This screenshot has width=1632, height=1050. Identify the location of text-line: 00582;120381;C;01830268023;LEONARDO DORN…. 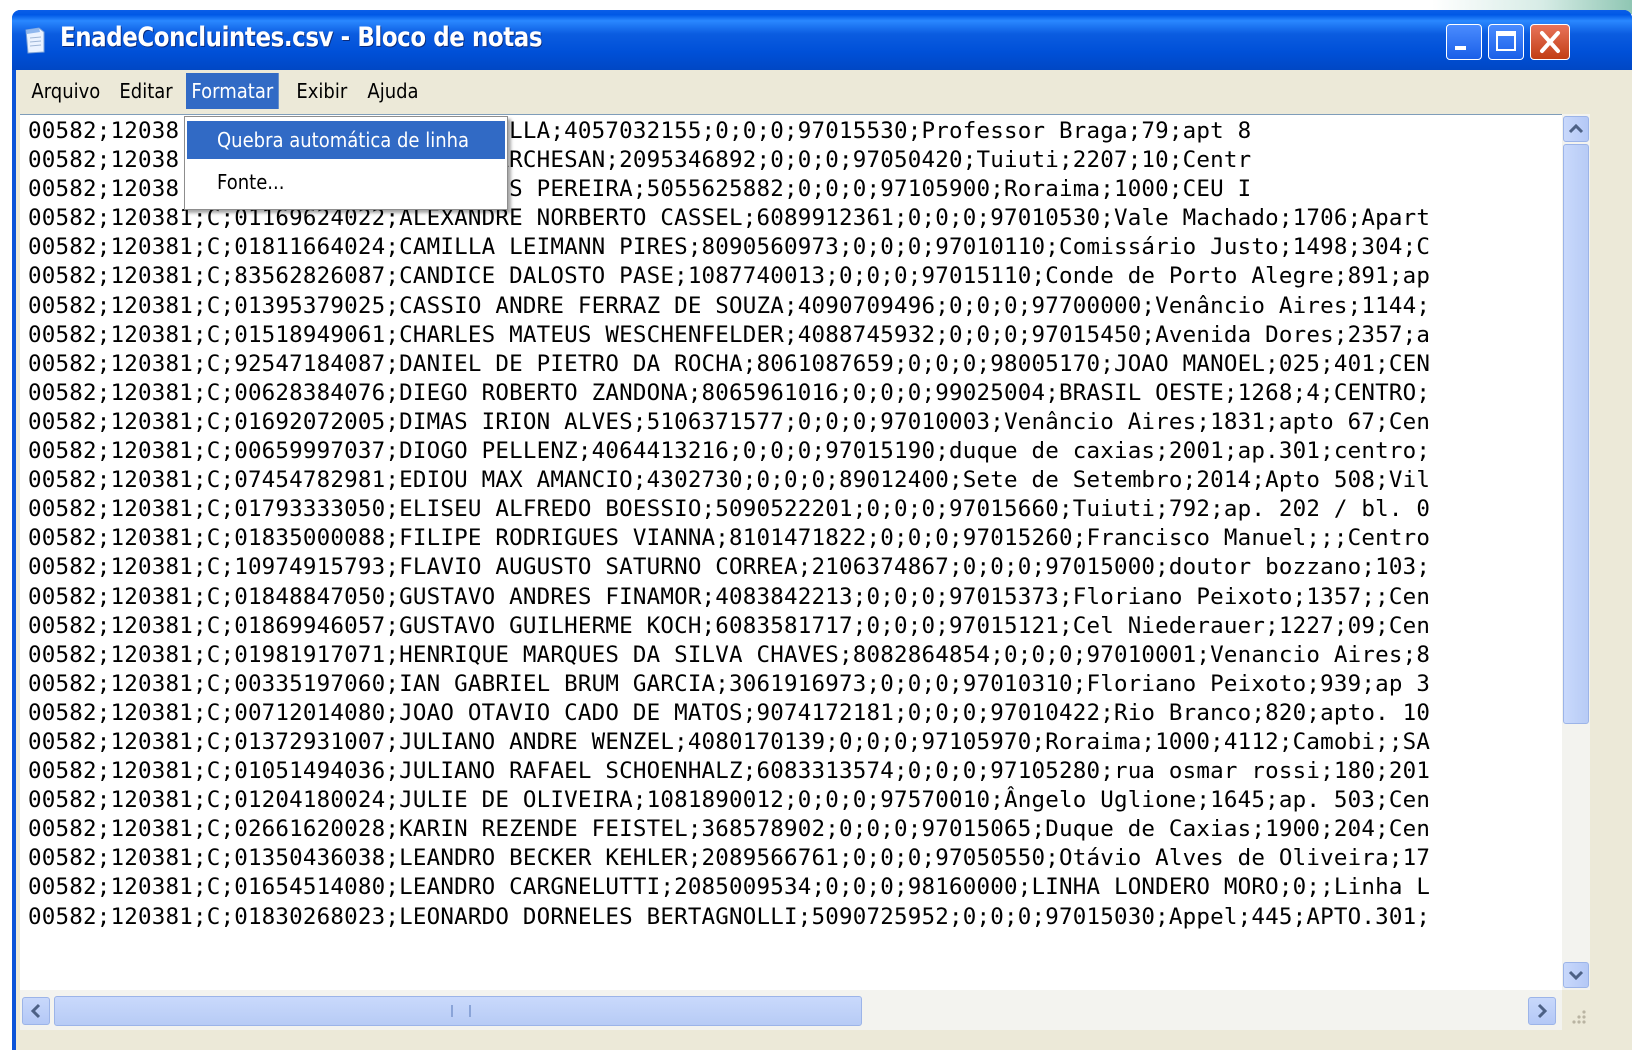
(729, 916).